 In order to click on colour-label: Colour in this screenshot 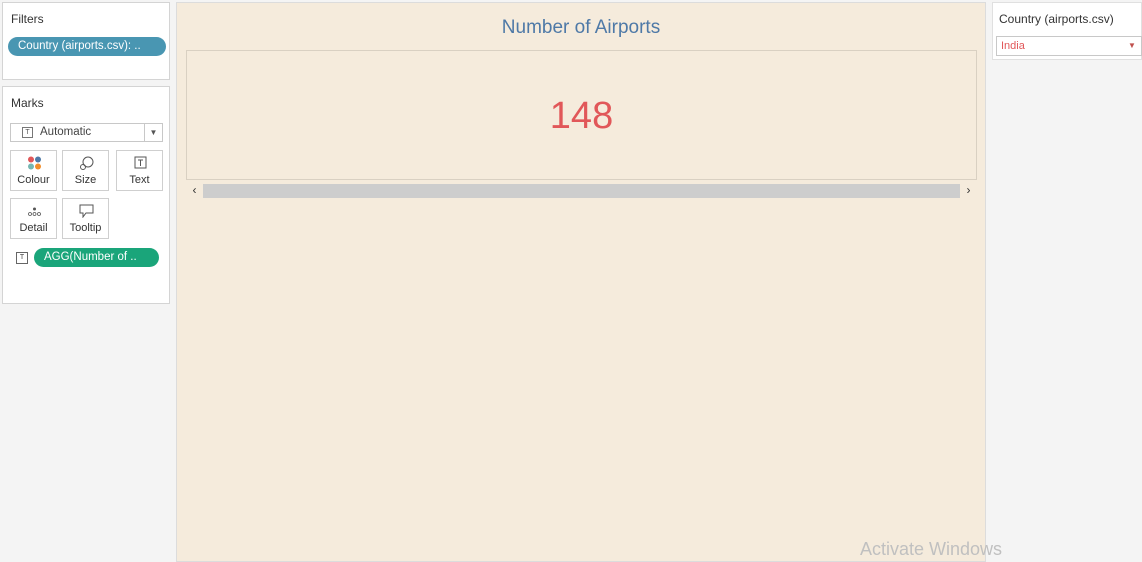, I will do `click(33, 180)`.